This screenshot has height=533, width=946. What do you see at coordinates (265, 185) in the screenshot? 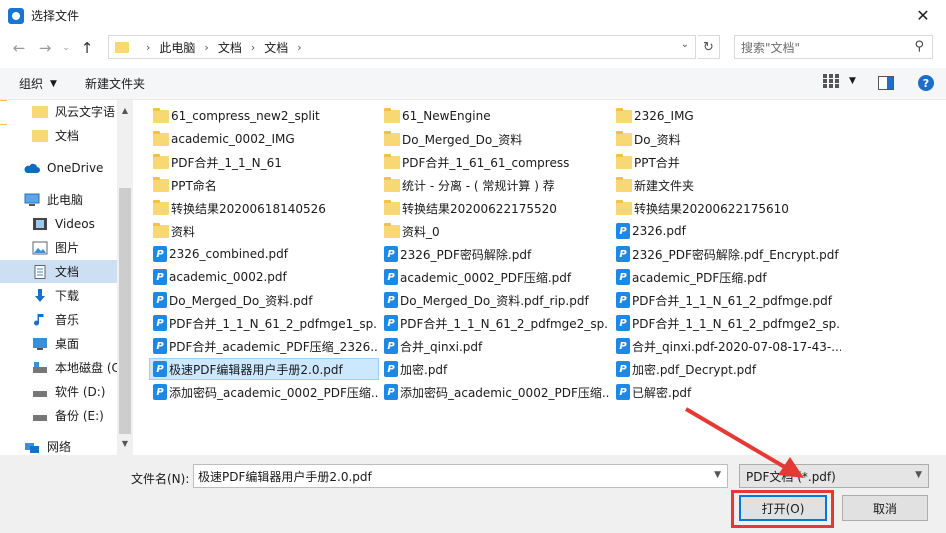
I see `folder-item: PPT命名` at bounding box center [265, 185].